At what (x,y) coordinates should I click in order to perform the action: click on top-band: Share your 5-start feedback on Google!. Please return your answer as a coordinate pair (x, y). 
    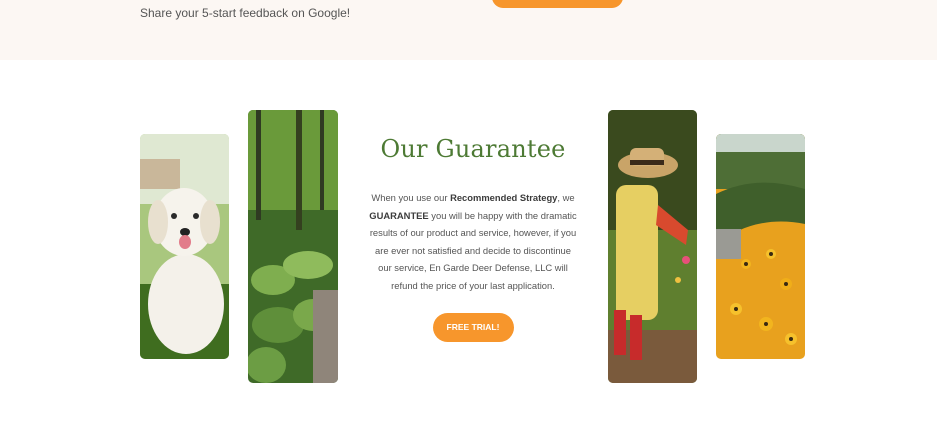
    Looking at the image, I should click on (468, 30).